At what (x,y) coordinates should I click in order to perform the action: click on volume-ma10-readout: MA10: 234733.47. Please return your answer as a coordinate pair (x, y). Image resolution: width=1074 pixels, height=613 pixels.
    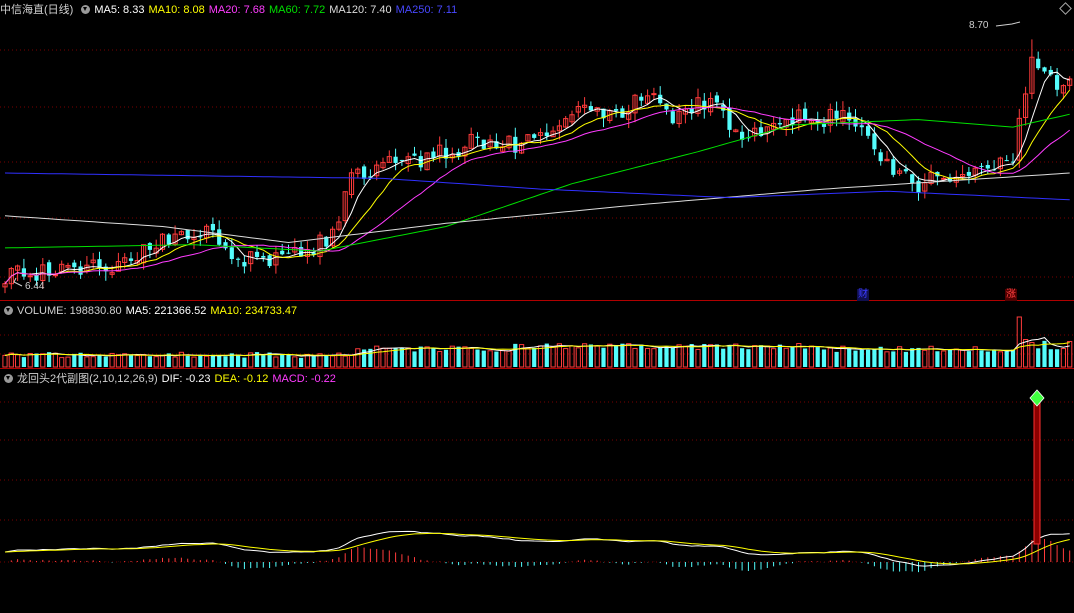
    Looking at the image, I should click on (254, 311).